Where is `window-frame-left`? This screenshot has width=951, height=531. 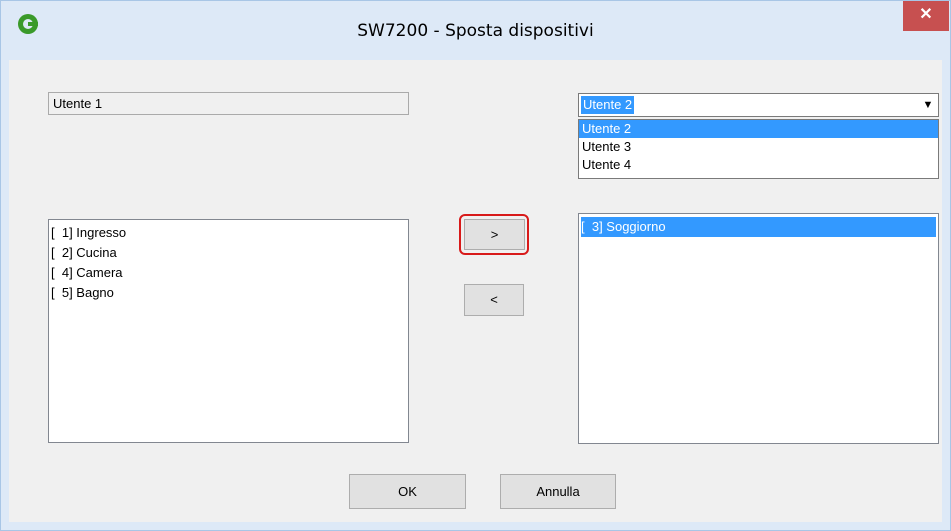 window-frame-left is located at coordinates (5, 295).